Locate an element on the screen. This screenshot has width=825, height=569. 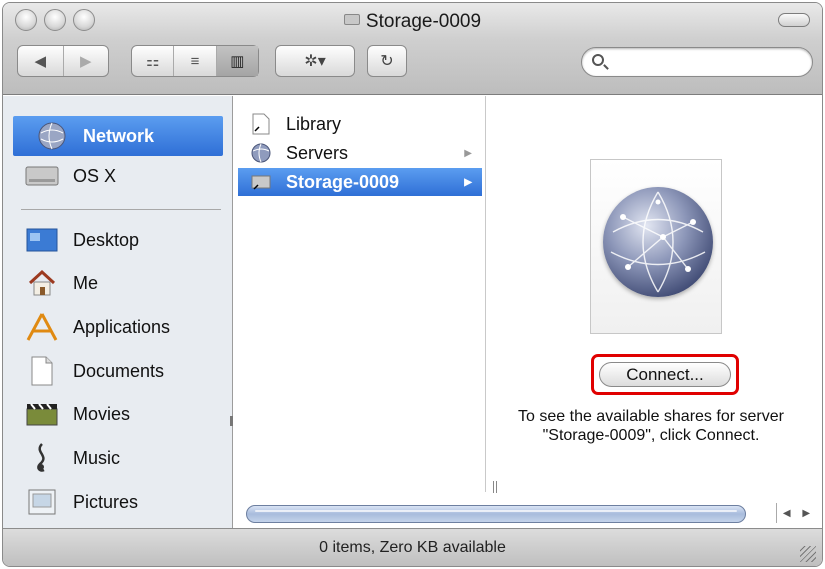
action-menu-button: ✲▾ is located at coordinates (315, 61).